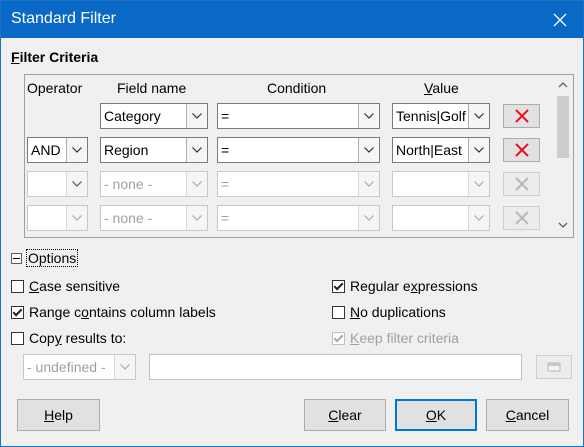  What do you see at coordinates (563, 85) in the screenshot?
I see `scroll-up-icon` at bounding box center [563, 85].